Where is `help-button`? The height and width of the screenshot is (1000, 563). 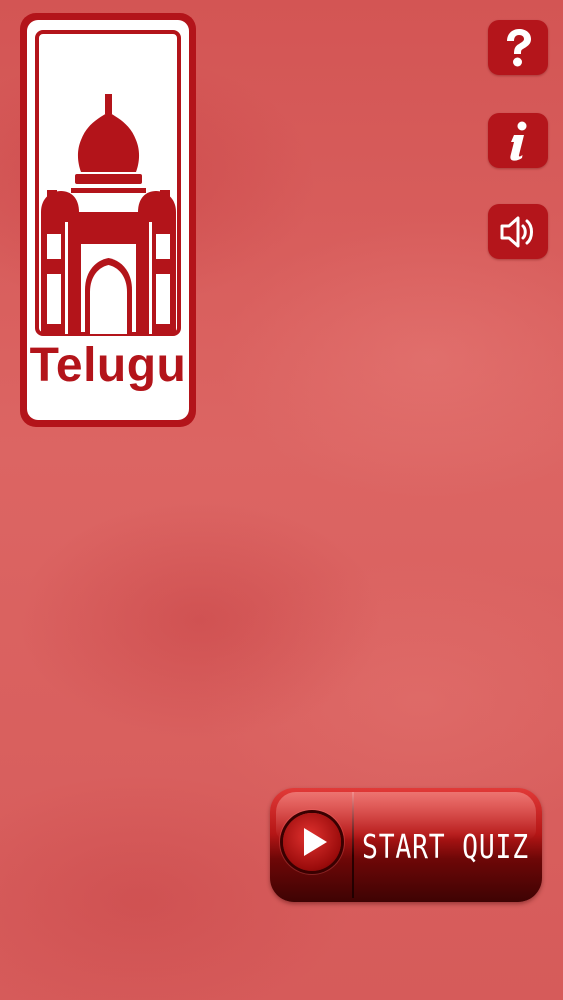 help-button is located at coordinates (518, 47).